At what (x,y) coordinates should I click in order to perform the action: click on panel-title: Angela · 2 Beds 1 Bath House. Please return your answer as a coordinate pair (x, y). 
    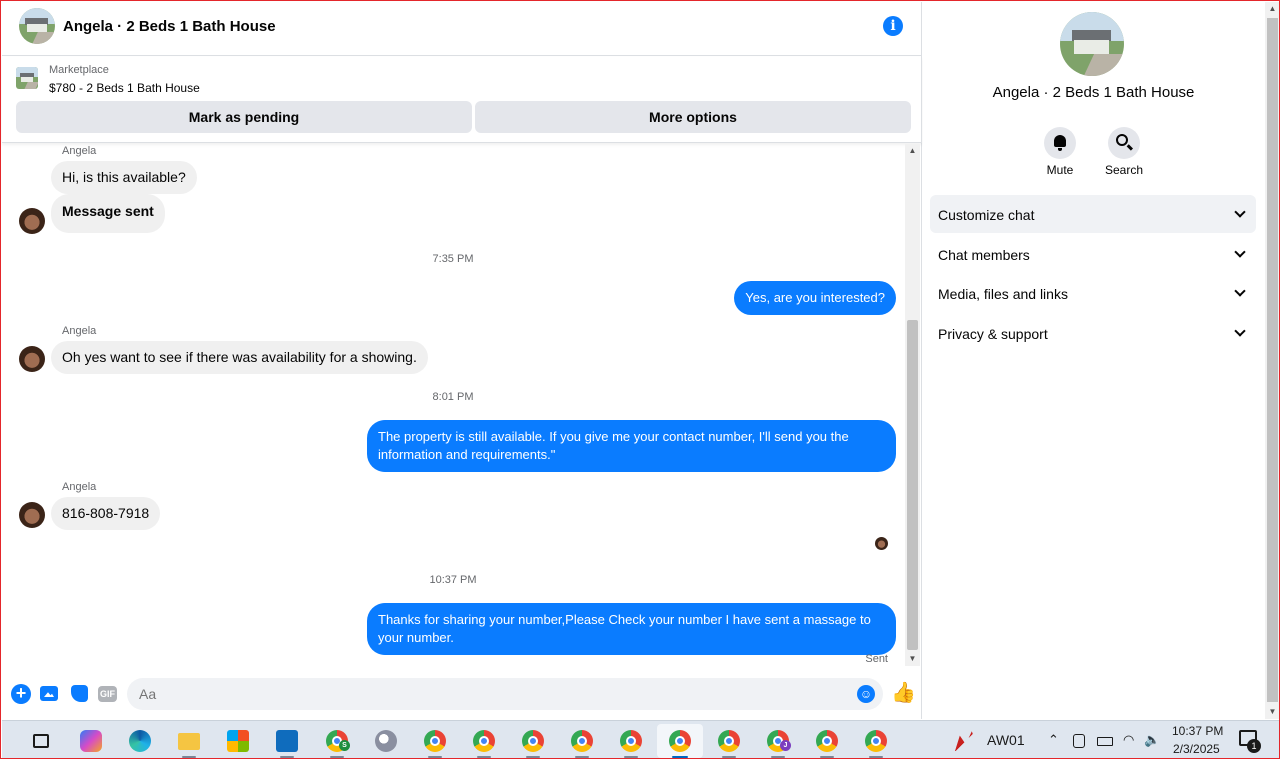
    Looking at the image, I should click on (1093, 92).